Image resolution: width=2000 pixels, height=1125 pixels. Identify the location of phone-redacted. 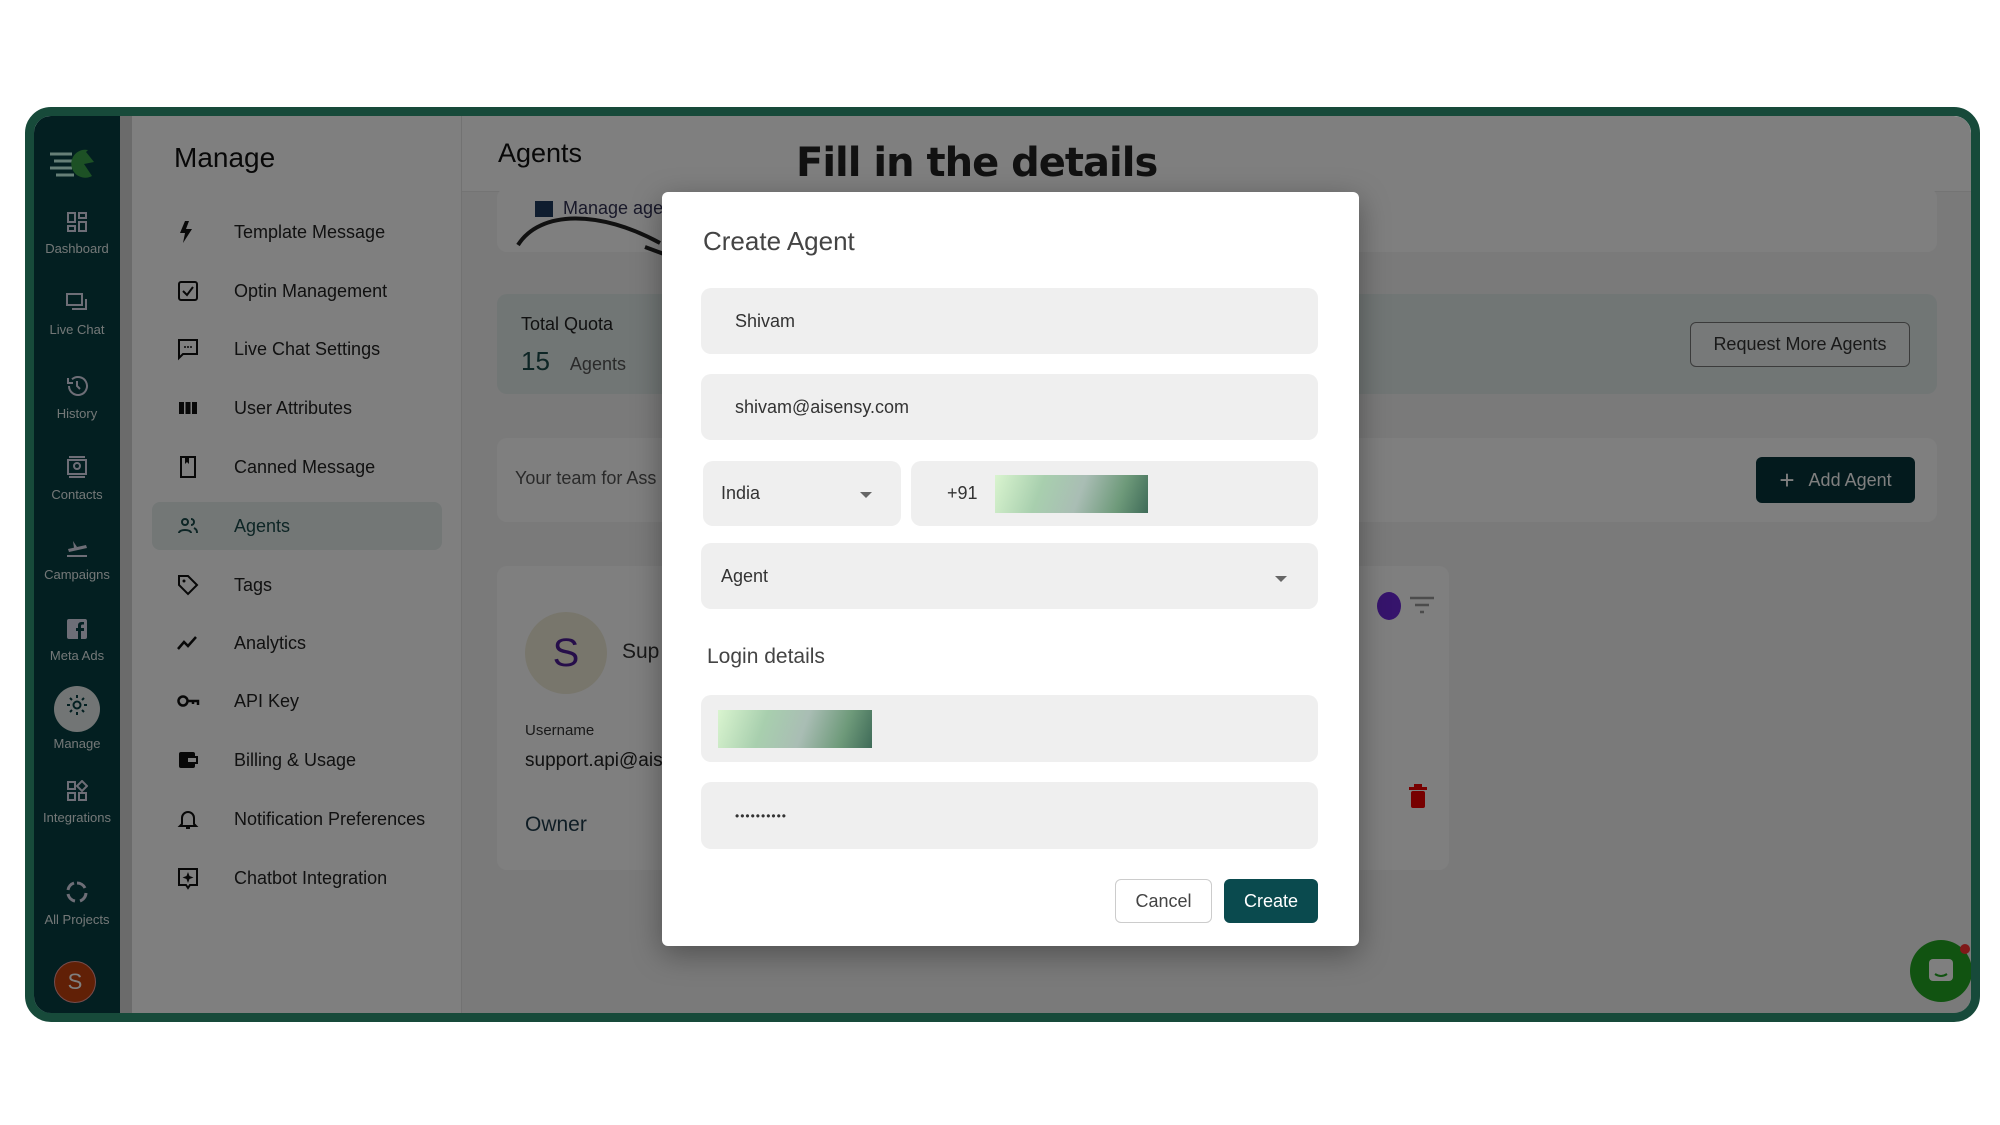
(1071, 494).